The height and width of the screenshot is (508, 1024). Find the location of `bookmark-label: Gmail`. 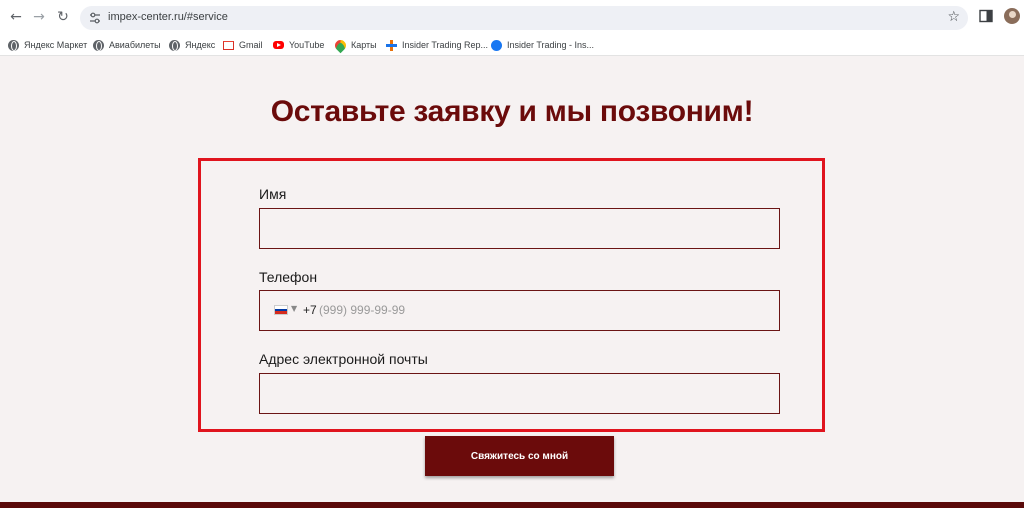

bookmark-label: Gmail is located at coordinates (251, 45).